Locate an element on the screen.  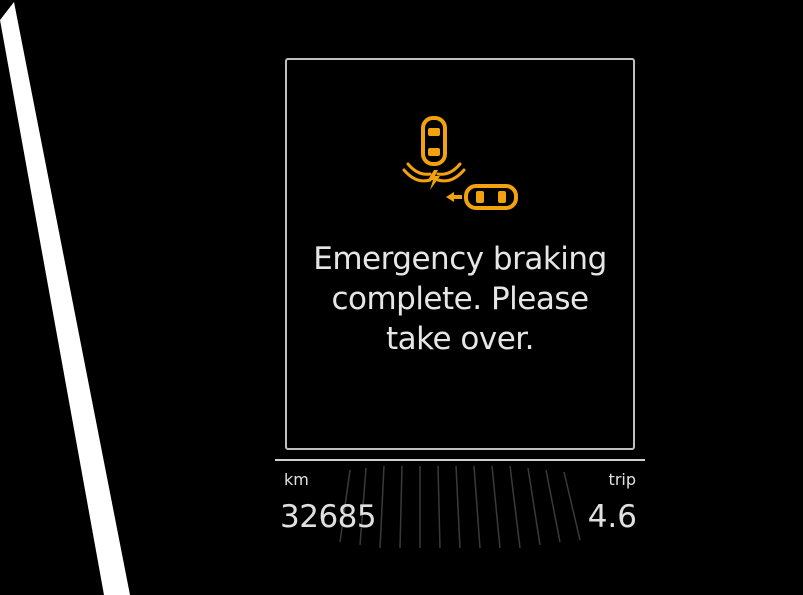
emergency-braking-icon is located at coordinates (460, 163).